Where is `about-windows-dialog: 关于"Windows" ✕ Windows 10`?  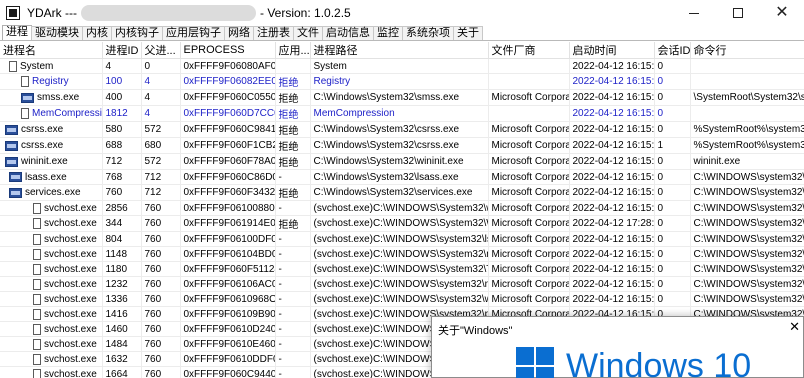 about-windows-dialog: 关于"Windows" ✕ Windows 10 is located at coordinates (617, 347).